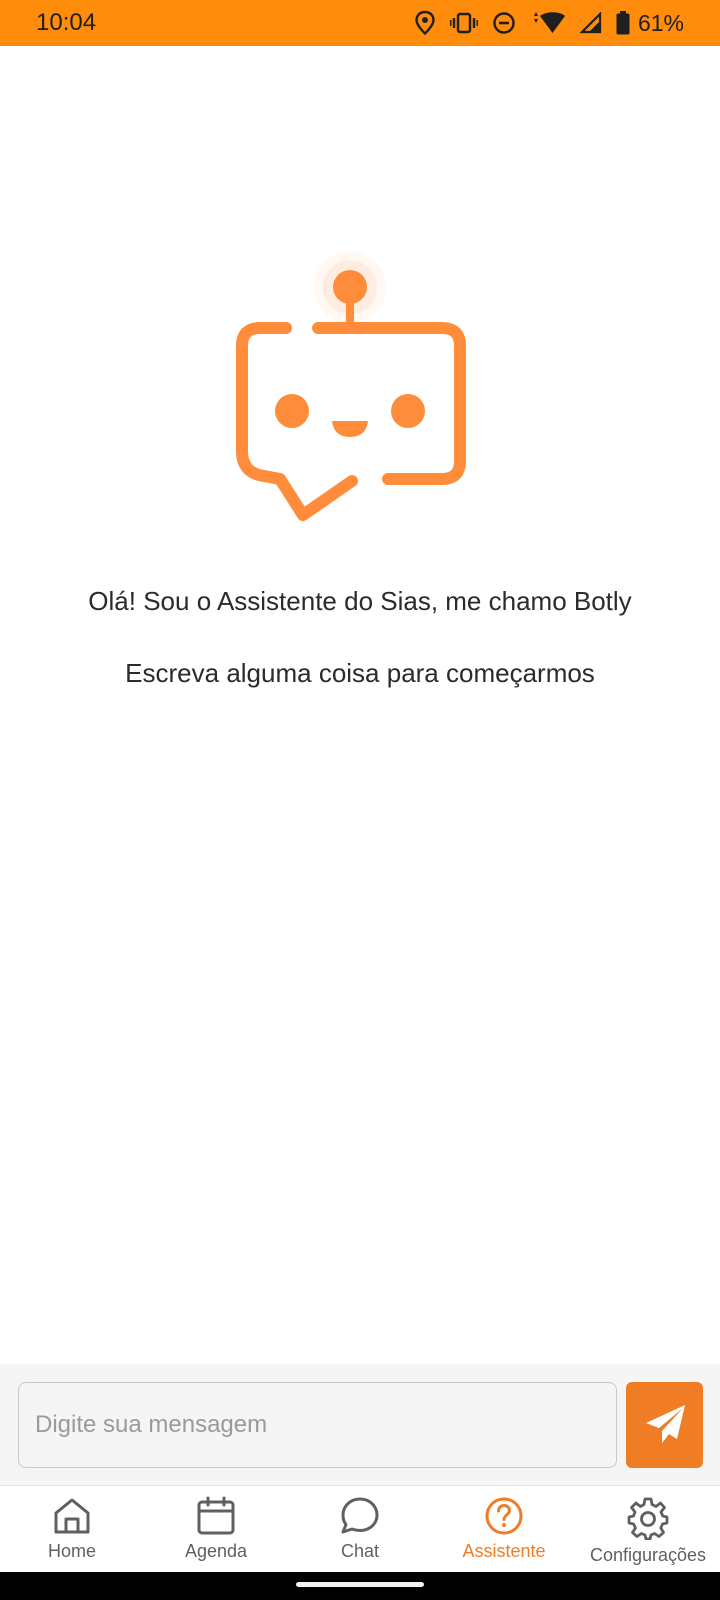  I want to click on status-bar: 10:04 61%, so click(360, 23).